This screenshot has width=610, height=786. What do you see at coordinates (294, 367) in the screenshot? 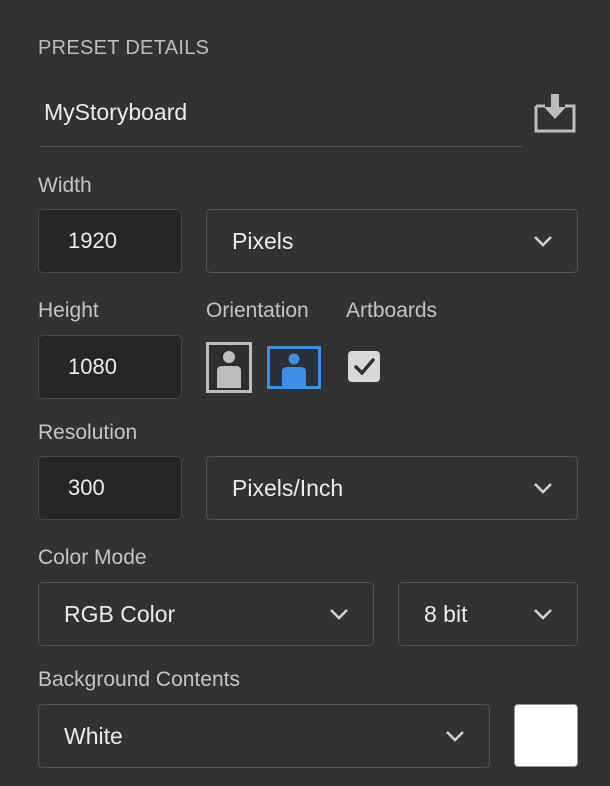
I see `orientation-landscape-button` at bounding box center [294, 367].